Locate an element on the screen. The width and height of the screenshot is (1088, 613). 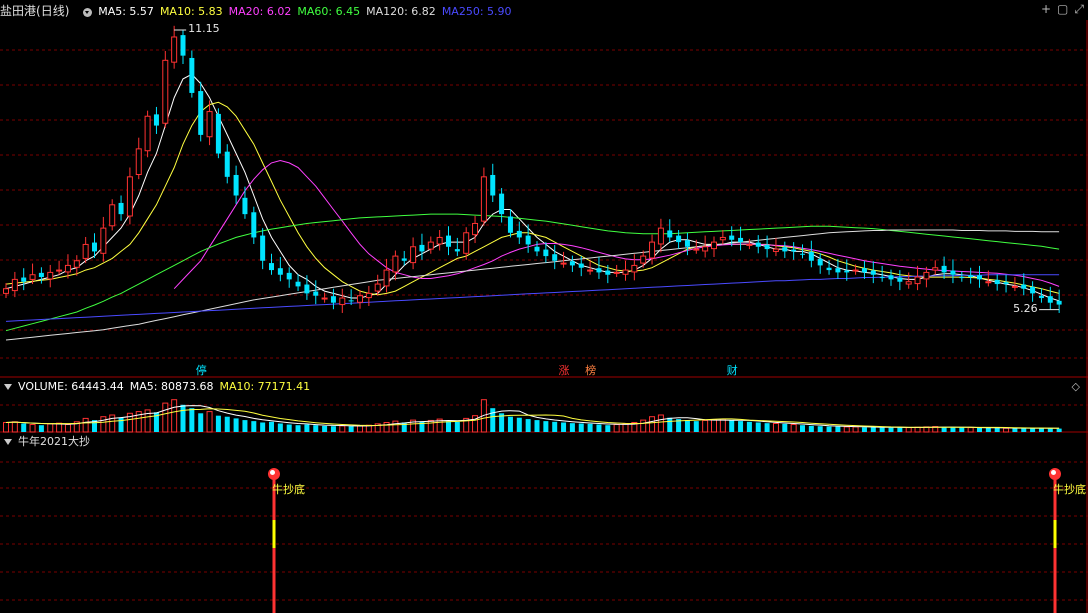
ma-value: MA20: 6.02 is located at coordinates (260, 11).